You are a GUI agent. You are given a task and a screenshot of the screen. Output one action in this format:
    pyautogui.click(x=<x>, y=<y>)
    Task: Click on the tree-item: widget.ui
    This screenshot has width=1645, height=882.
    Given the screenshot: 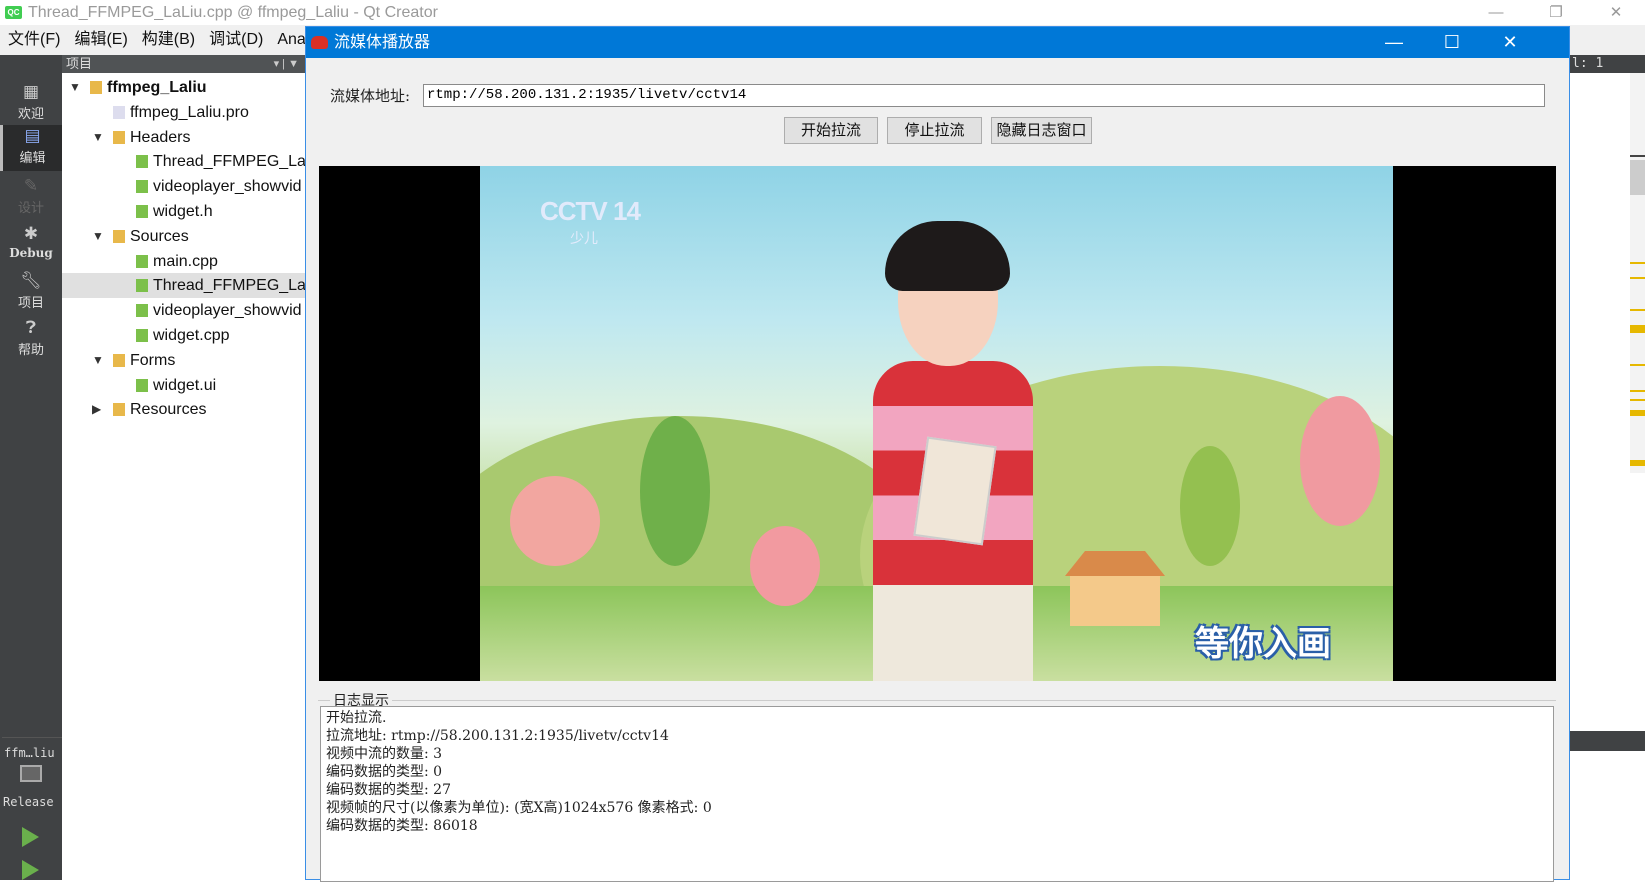 What is the action you would take?
    pyautogui.click(x=183, y=385)
    